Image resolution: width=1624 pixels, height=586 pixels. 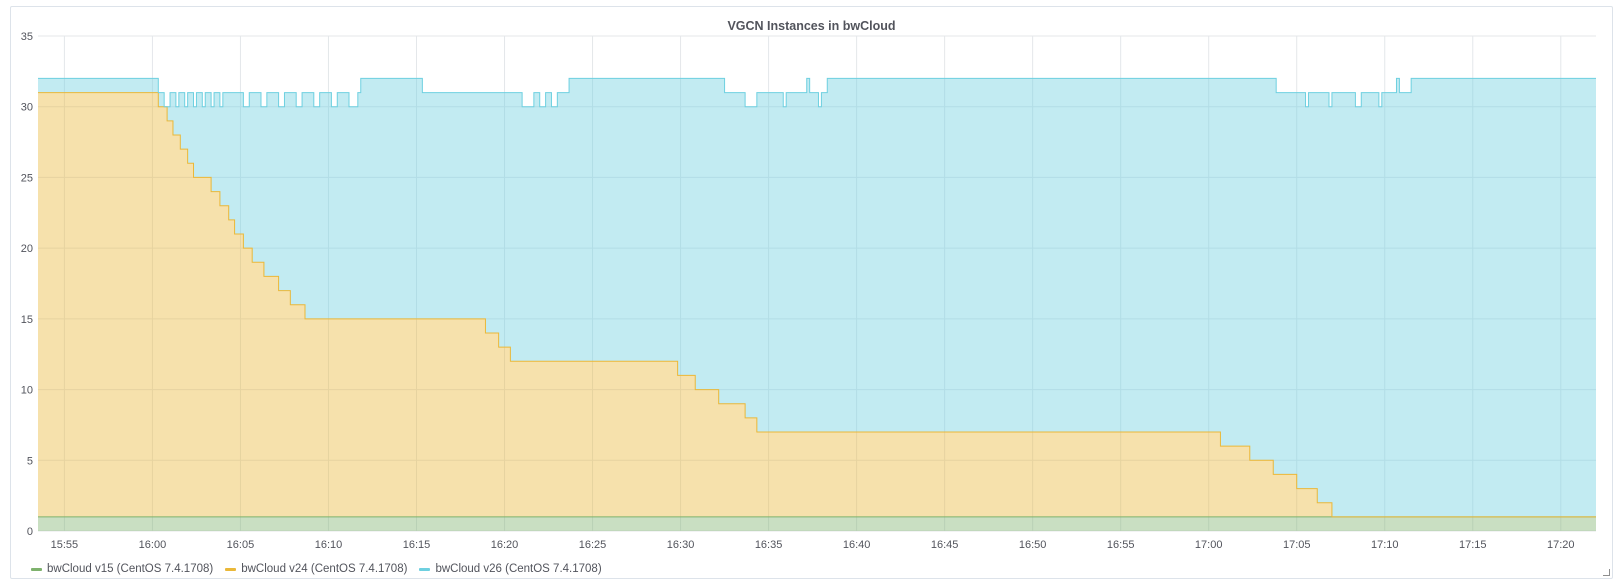 What do you see at coordinates (30, 532) in the screenshot?
I see `y-tick-label: 0` at bounding box center [30, 532].